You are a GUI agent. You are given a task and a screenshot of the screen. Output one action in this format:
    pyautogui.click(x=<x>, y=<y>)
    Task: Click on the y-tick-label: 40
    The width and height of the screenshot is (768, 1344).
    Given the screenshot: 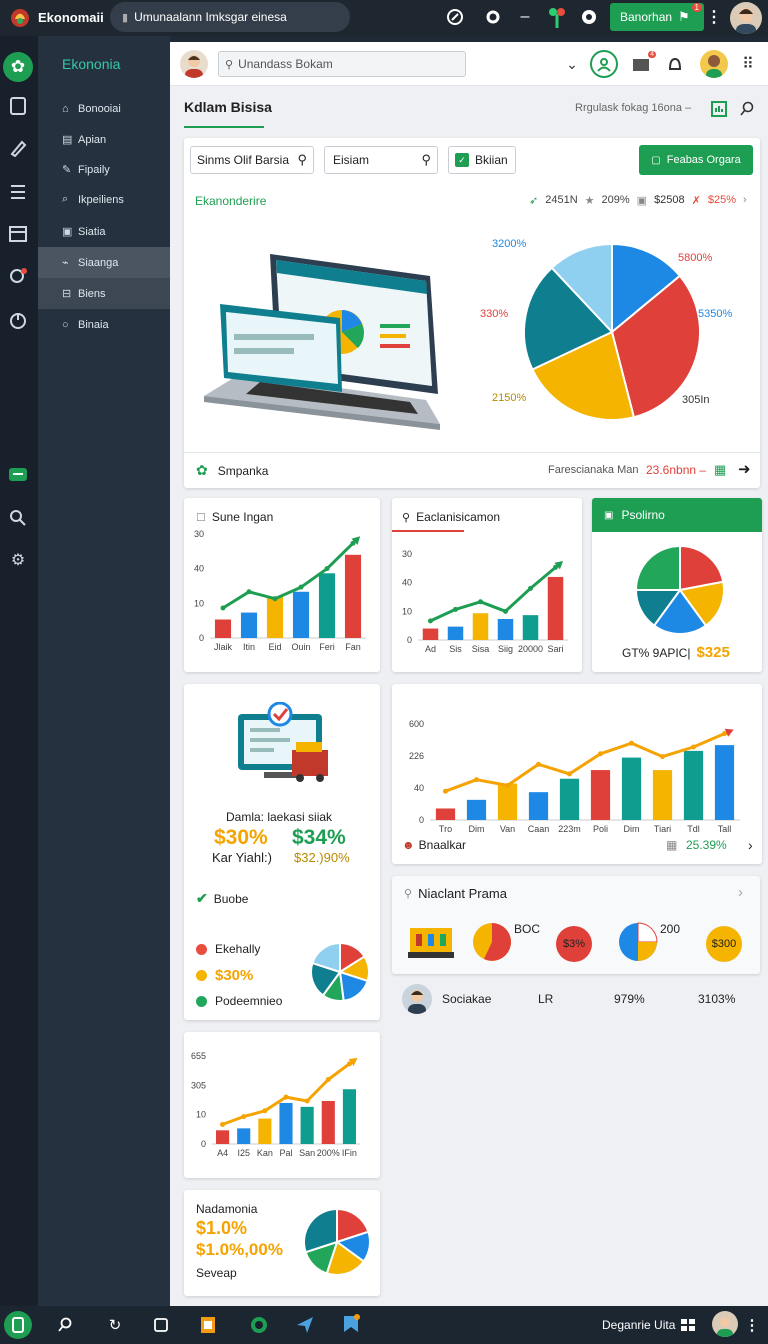 What is the action you would take?
    pyautogui.click(x=199, y=569)
    